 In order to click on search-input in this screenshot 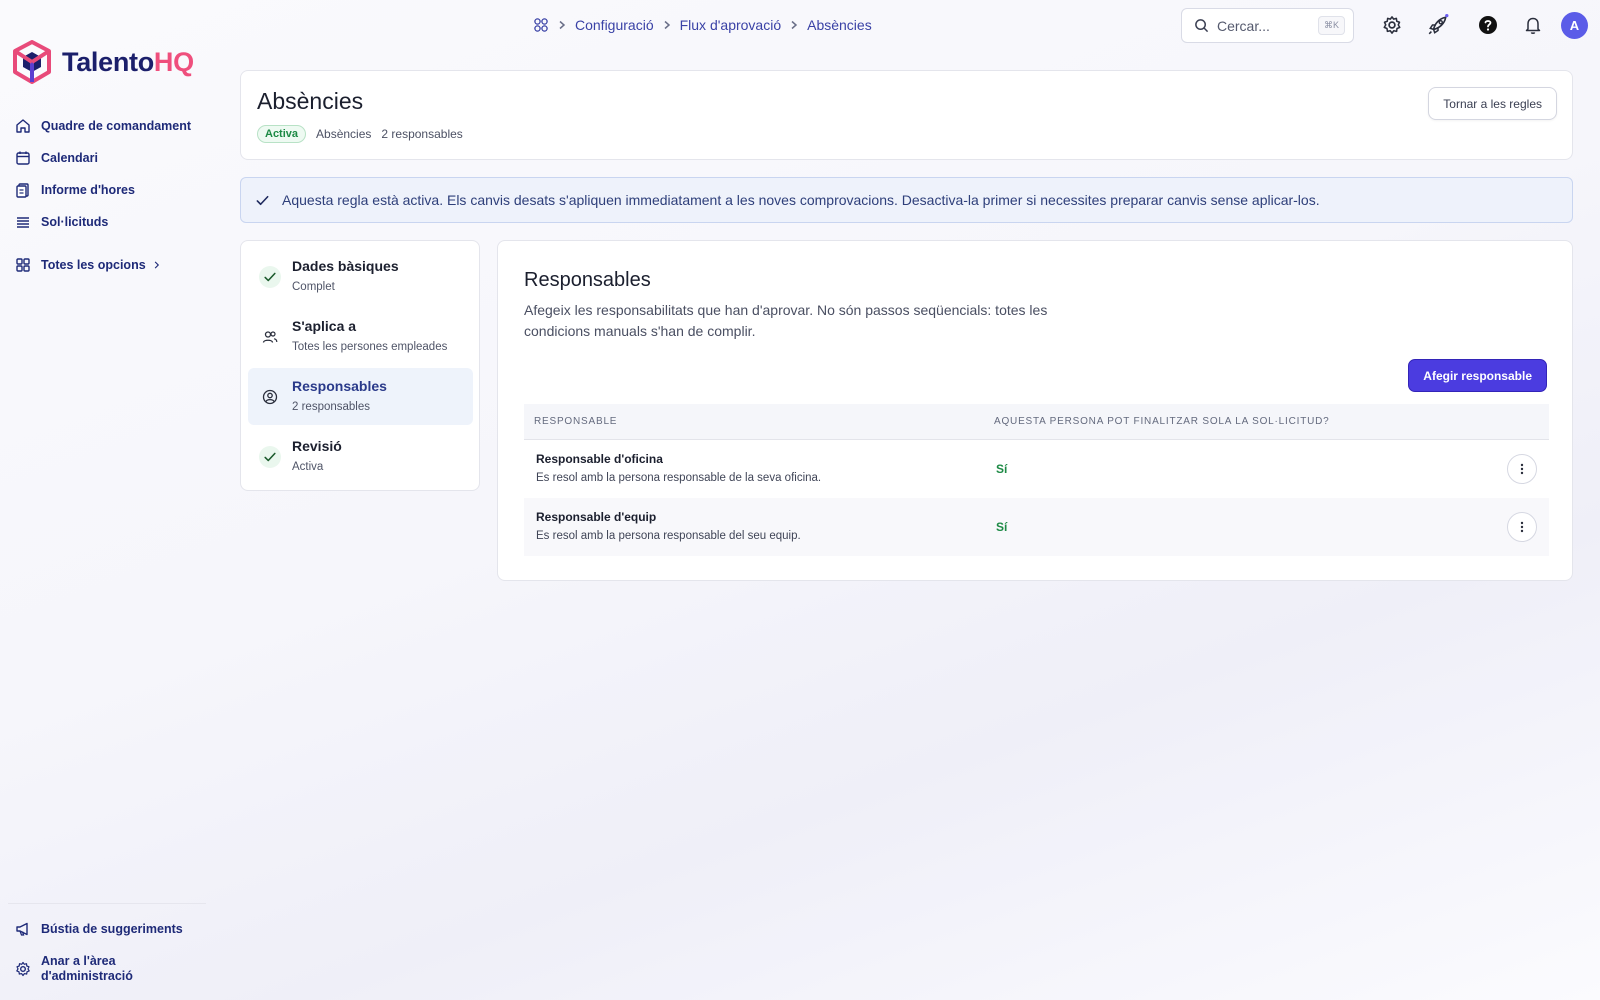, I will do `click(1263, 25)`.